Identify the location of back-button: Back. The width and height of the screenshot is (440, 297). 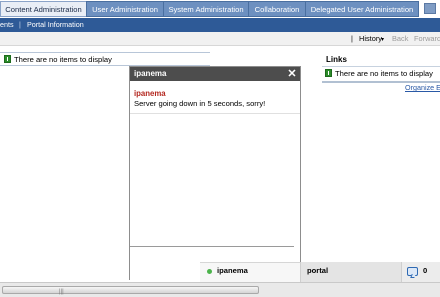
(400, 38).